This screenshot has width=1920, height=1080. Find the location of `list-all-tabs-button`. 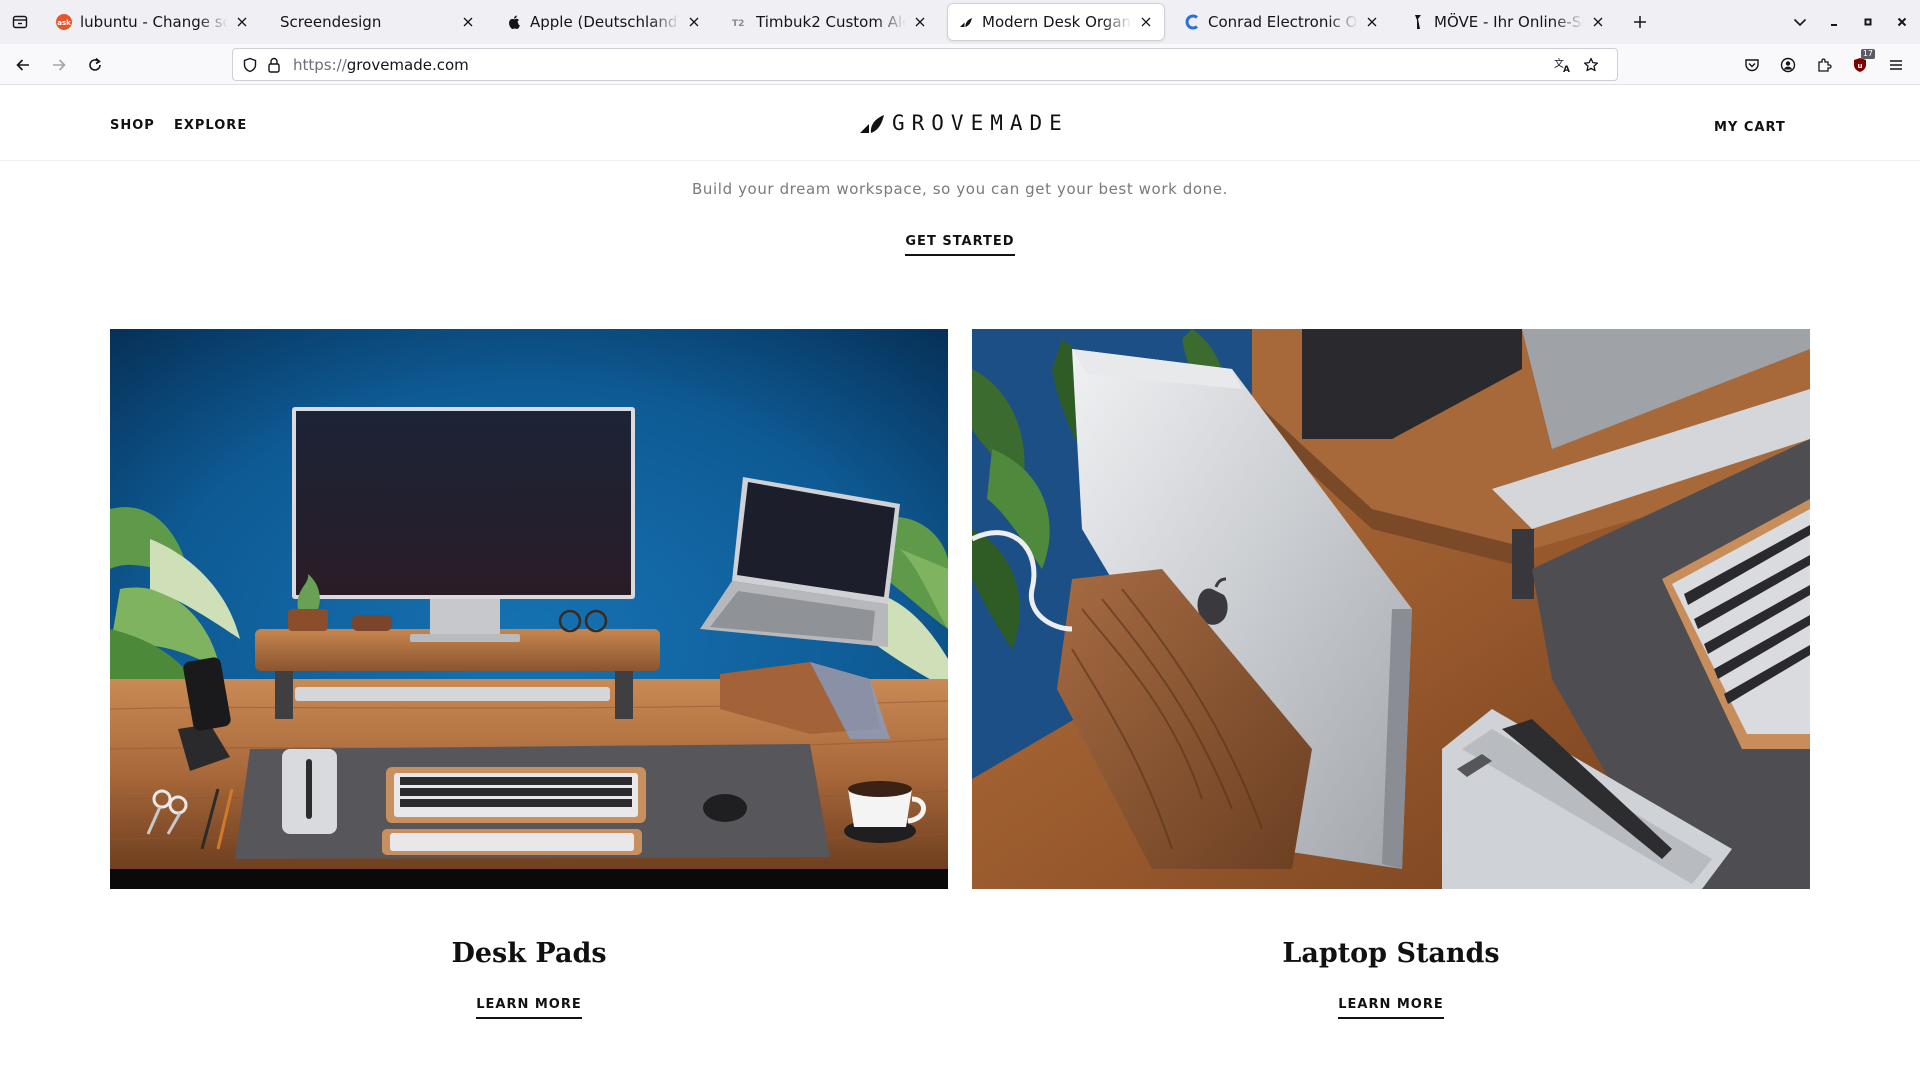

list-all-tabs-button is located at coordinates (20, 22).